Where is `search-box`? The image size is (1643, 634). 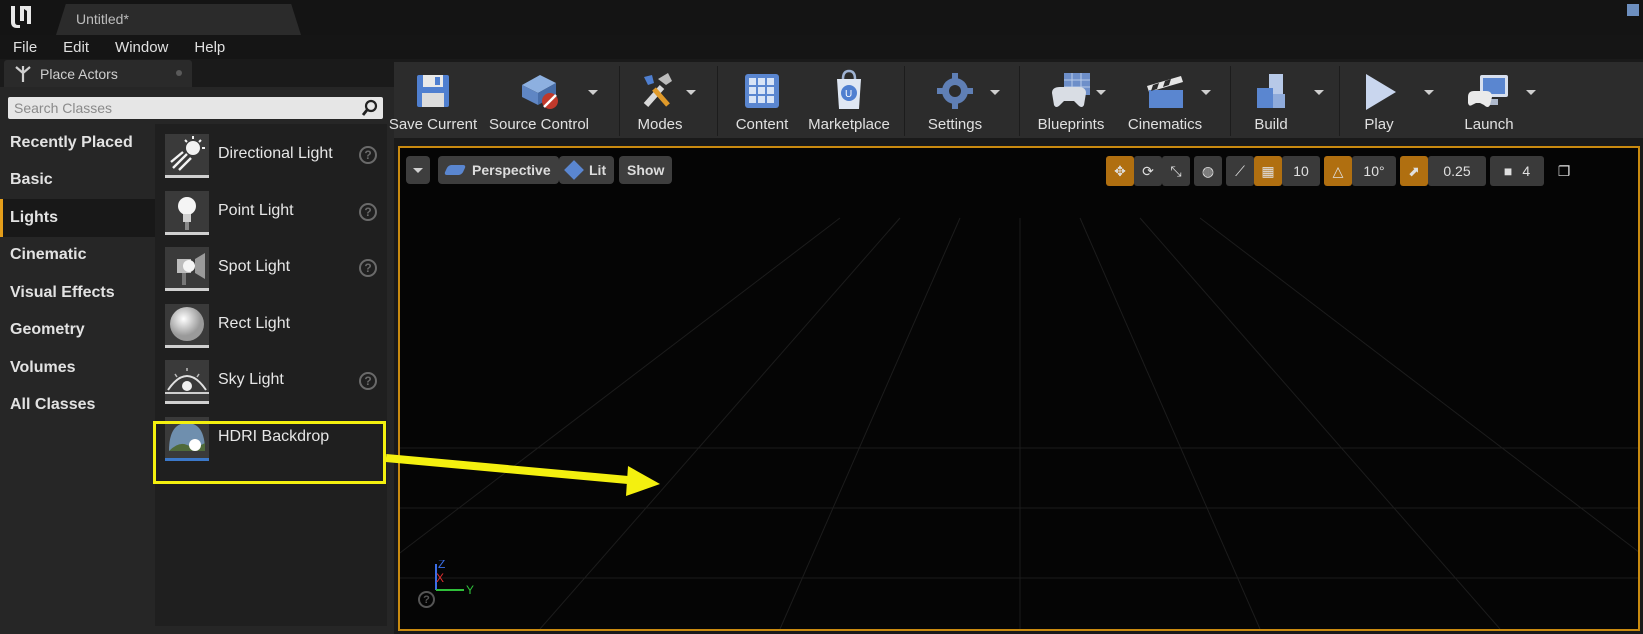
search-box is located at coordinates (195, 108).